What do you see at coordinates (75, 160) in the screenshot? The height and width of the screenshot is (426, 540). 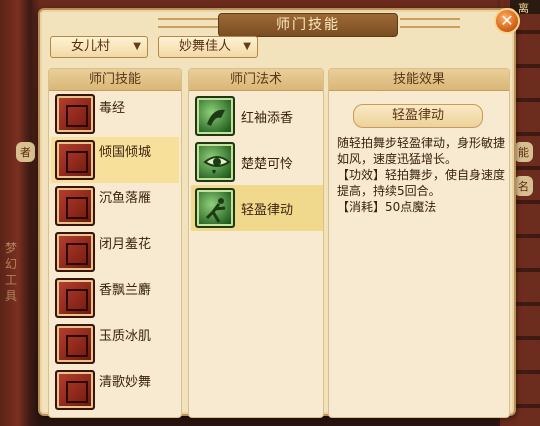 I see `beauty-icon` at bounding box center [75, 160].